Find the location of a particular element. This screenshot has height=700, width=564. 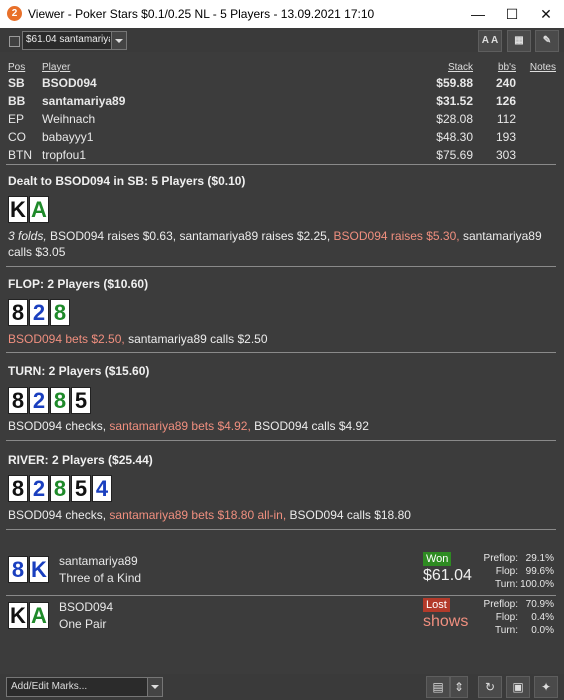

col-bbs-header: bb's is located at coordinates (494, 67).